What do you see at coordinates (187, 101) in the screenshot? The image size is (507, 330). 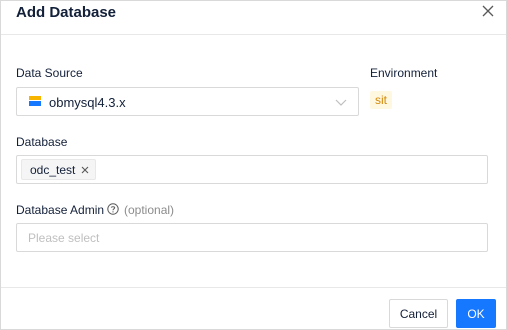 I see `data-source-select: obmysql4.3.x` at bounding box center [187, 101].